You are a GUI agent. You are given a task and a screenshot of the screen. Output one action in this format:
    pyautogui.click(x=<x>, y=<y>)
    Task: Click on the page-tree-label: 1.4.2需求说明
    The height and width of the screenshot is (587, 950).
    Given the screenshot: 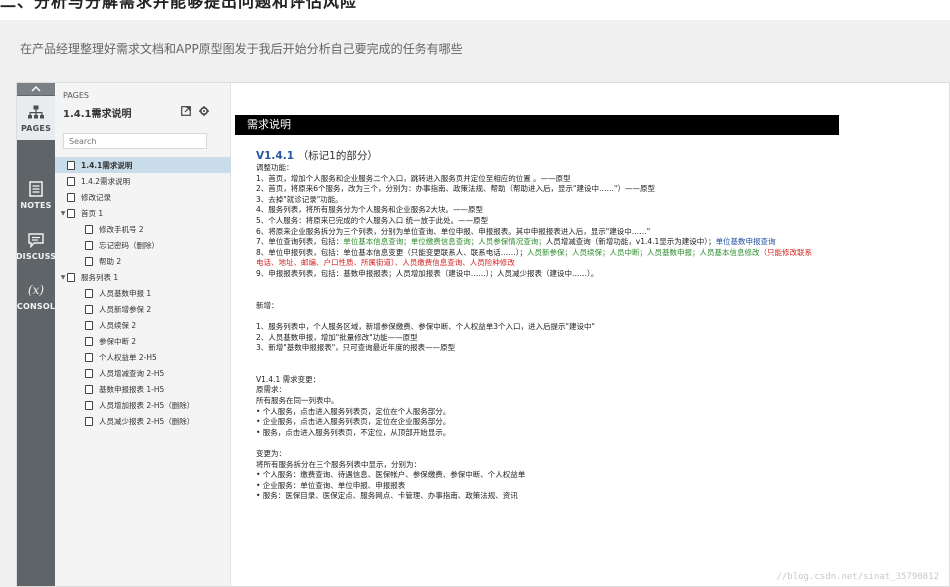 What is the action you would take?
    pyautogui.click(x=106, y=181)
    